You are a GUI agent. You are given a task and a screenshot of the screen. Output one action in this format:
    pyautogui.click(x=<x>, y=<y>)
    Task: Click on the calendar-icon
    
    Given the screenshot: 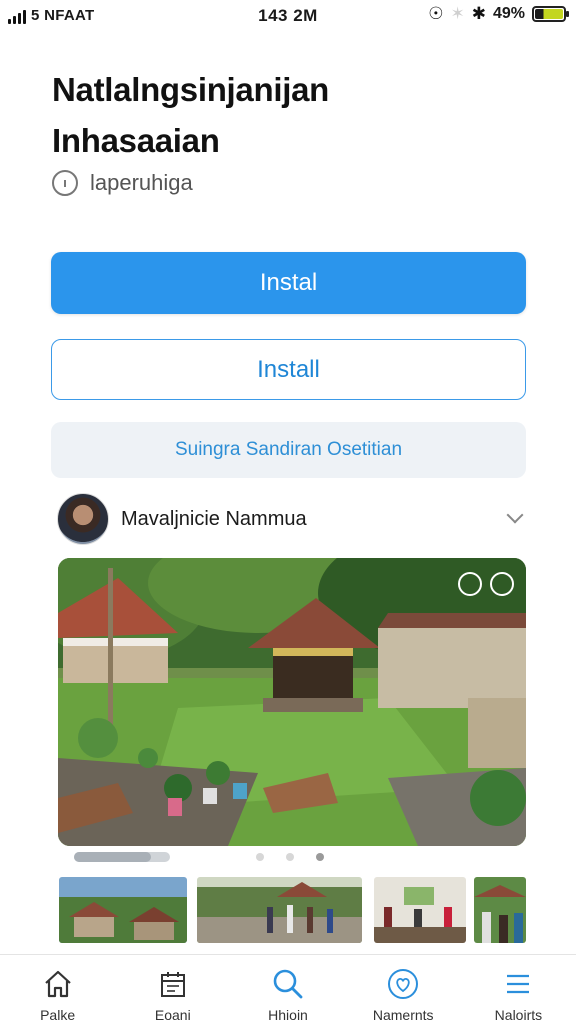 What is the action you would take?
    pyautogui.click(x=173, y=984)
    